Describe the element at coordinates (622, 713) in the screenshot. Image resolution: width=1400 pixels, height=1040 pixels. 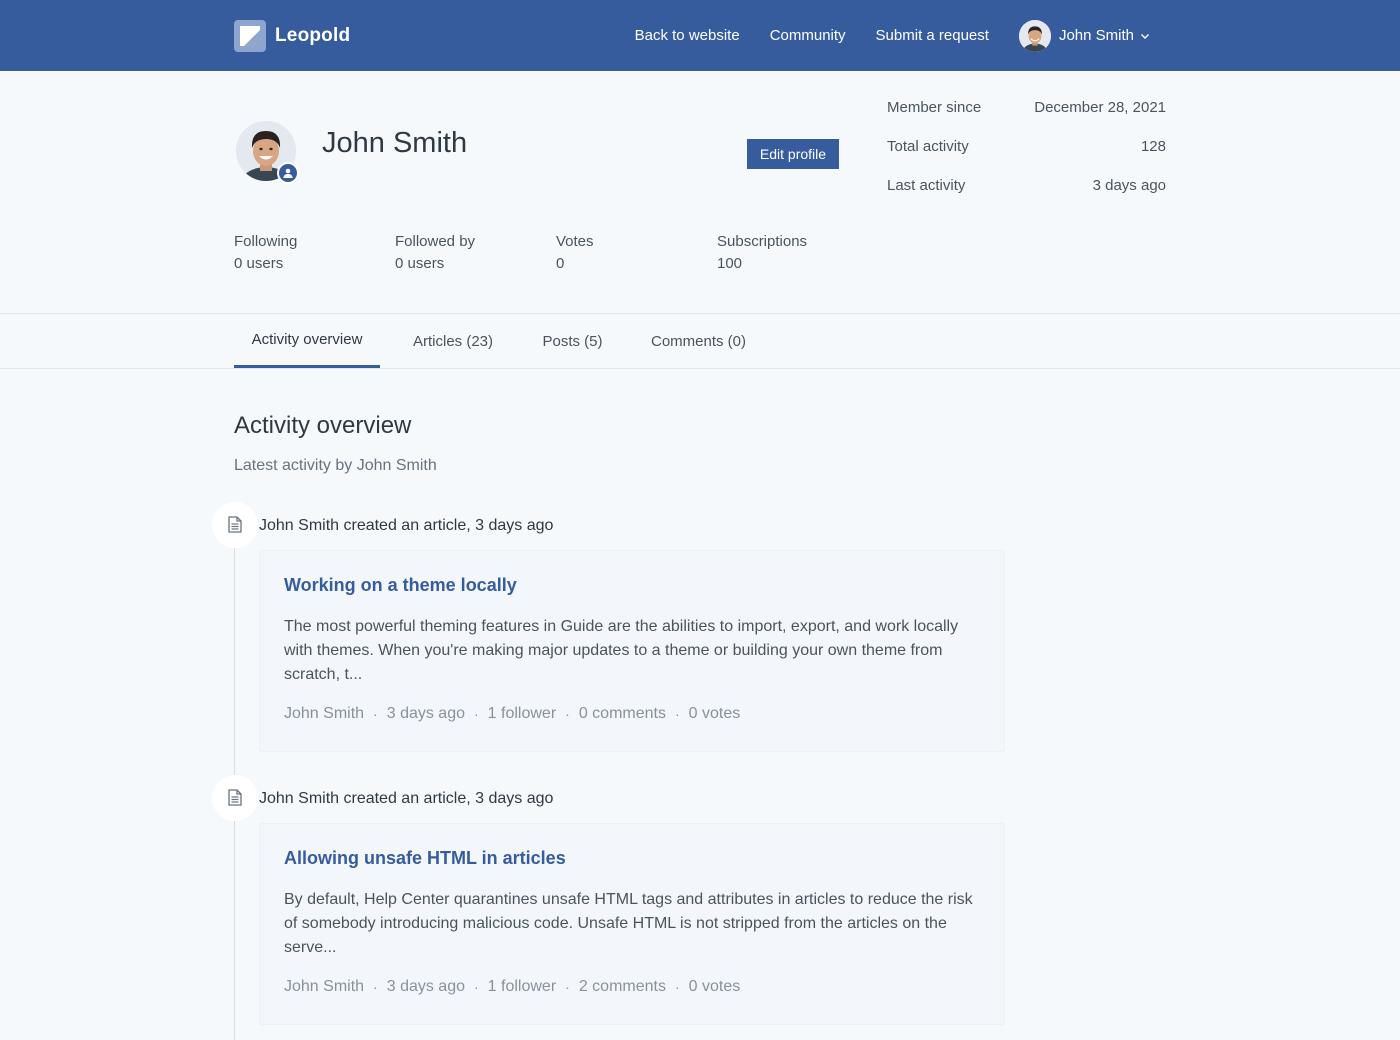
I see `article-comments: 0 comments` at that location.